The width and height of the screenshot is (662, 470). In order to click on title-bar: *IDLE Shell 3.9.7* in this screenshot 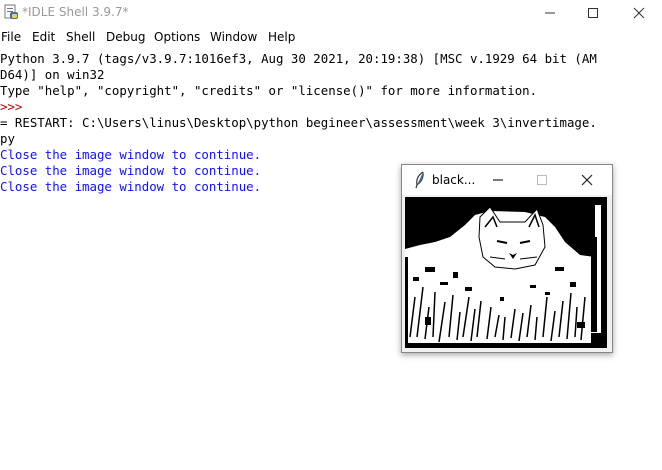, I will do `click(331, 13)`.